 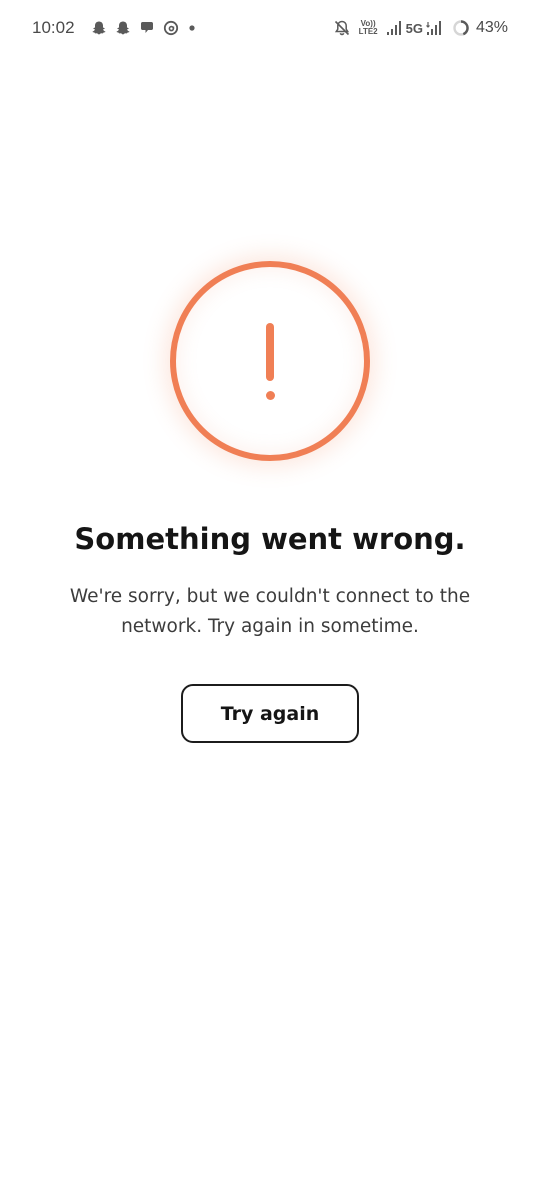 What do you see at coordinates (461, 28) in the screenshot?
I see `battery-ring-icon` at bounding box center [461, 28].